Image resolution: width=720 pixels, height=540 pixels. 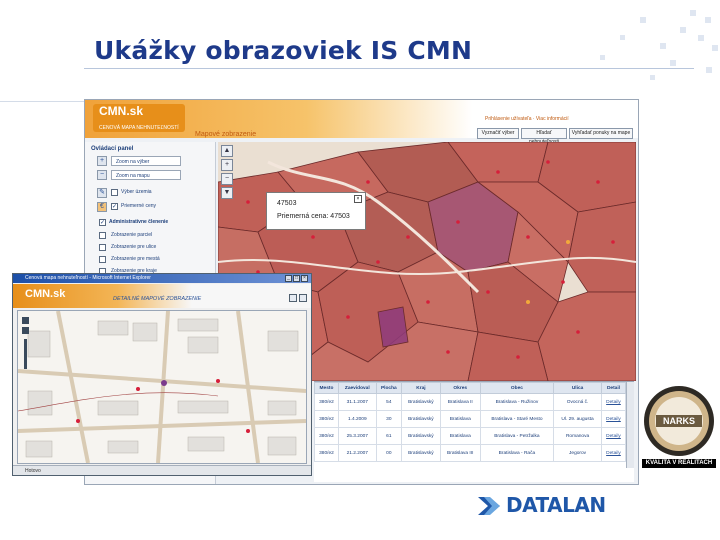 I want to click on inset-close-icon, so click(x=303, y=298).